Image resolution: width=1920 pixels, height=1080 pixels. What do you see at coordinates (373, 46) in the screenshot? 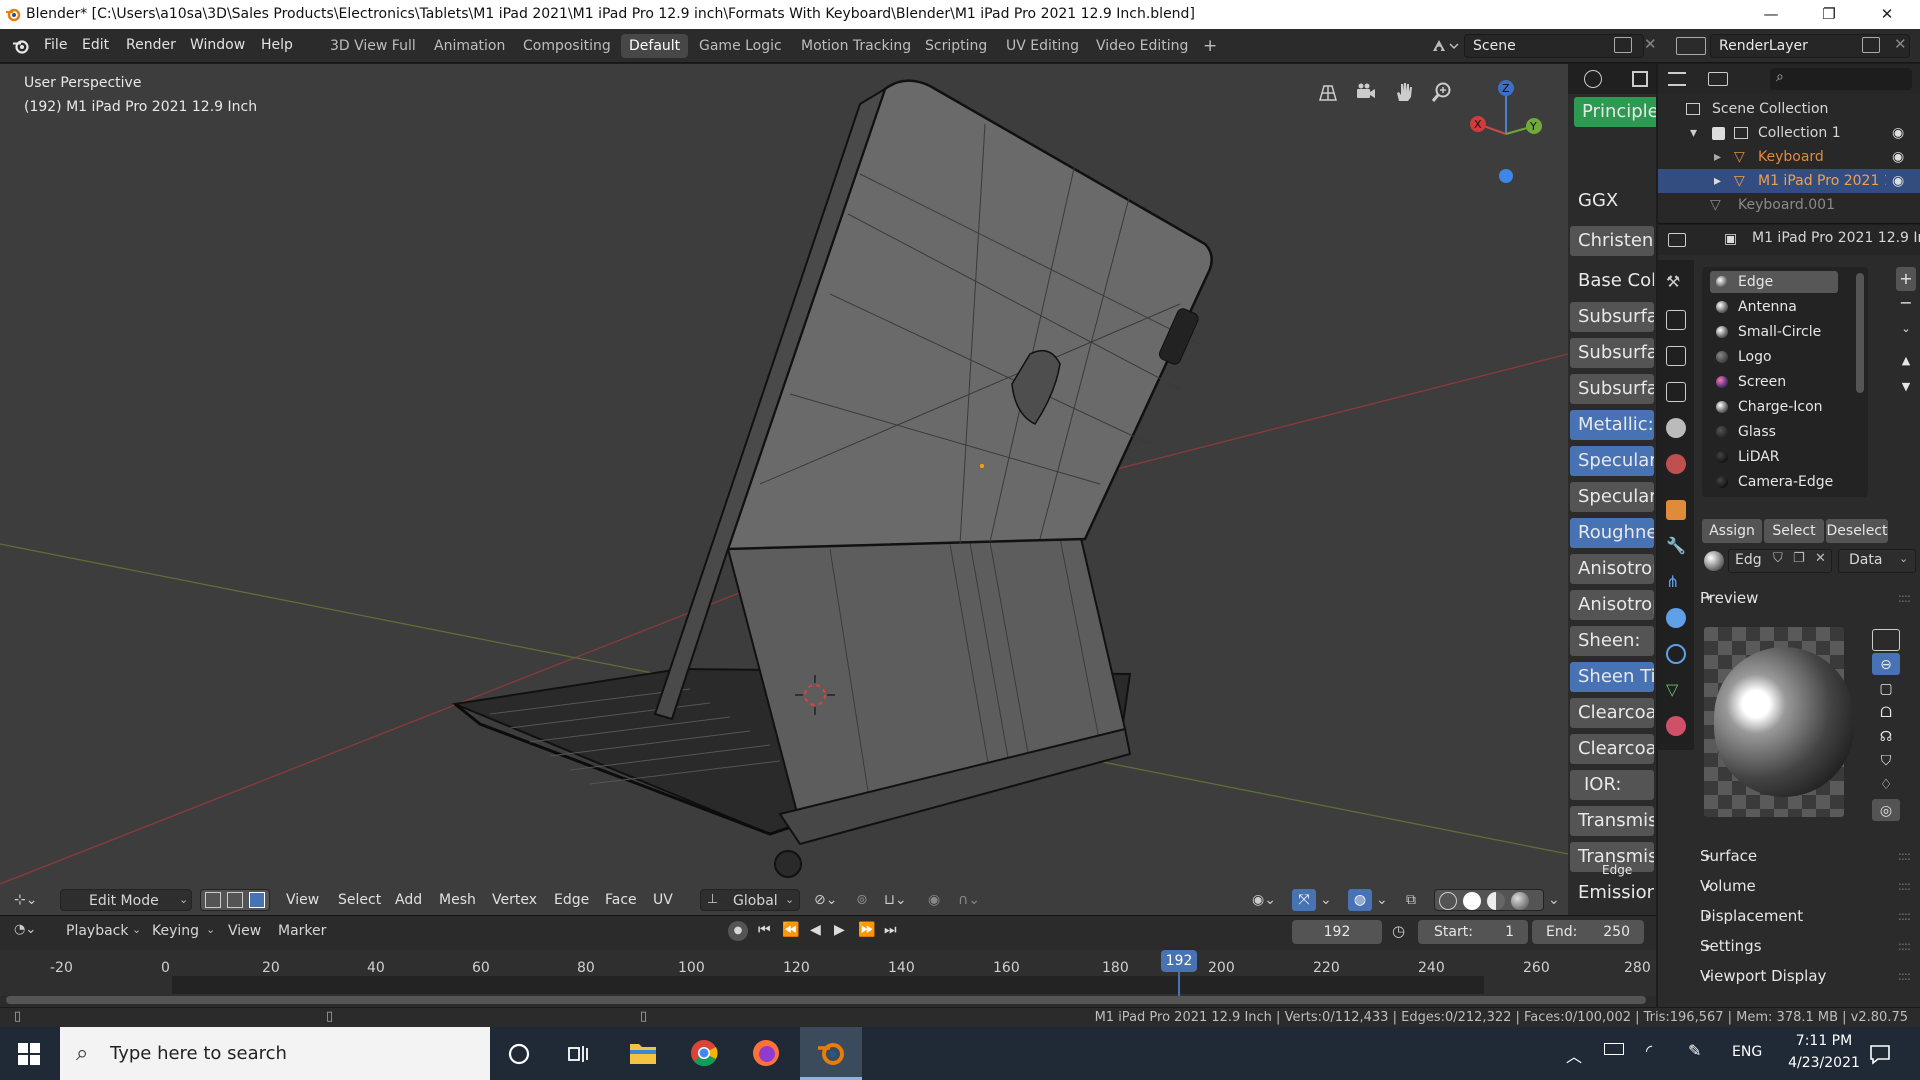
I see `tab-3d-view-full: 3D View Full` at bounding box center [373, 46].